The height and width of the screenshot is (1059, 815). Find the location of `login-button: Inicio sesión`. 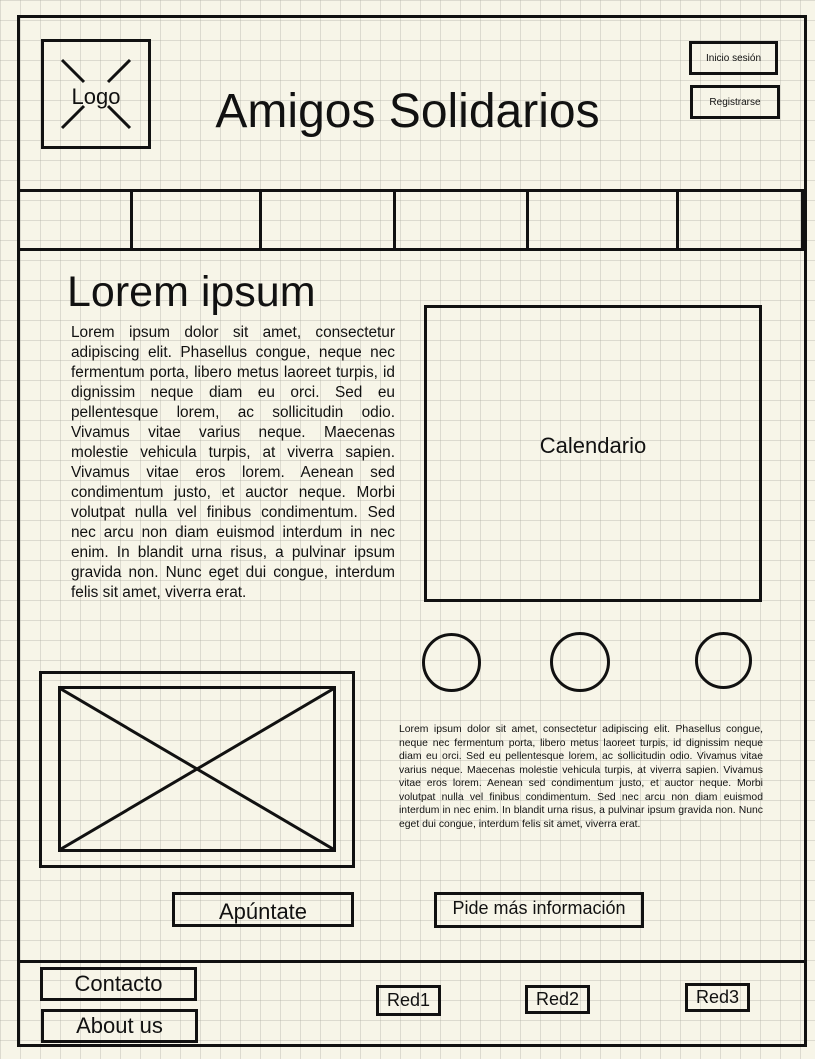

login-button: Inicio sesión is located at coordinates (733, 58).